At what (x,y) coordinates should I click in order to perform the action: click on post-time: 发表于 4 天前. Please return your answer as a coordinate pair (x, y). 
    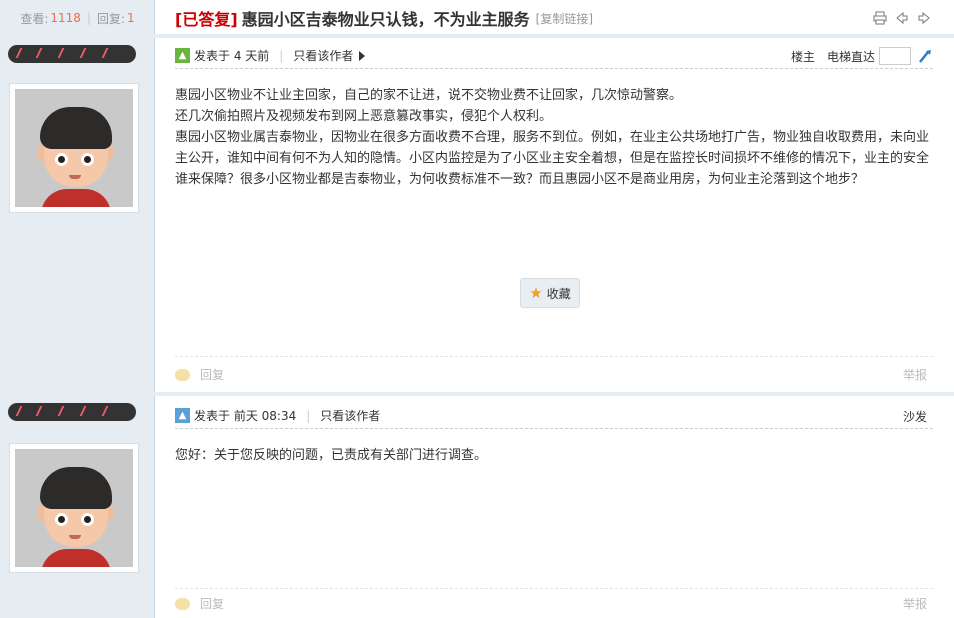
    Looking at the image, I should click on (232, 56).